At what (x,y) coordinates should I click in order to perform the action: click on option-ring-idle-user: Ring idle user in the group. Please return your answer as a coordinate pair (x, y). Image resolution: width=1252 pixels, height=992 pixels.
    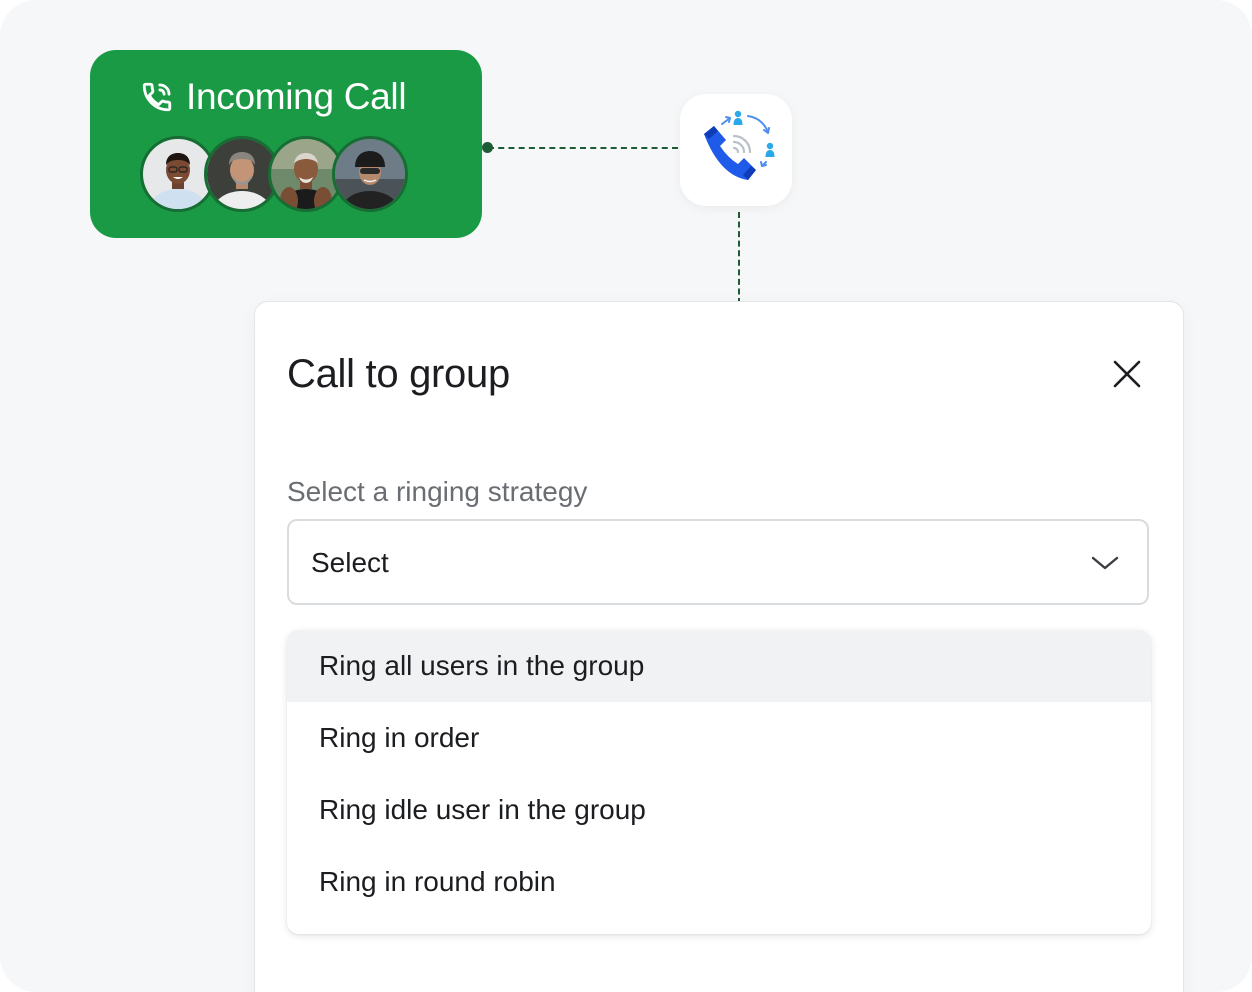
    Looking at the image, I should click on (719, 810).